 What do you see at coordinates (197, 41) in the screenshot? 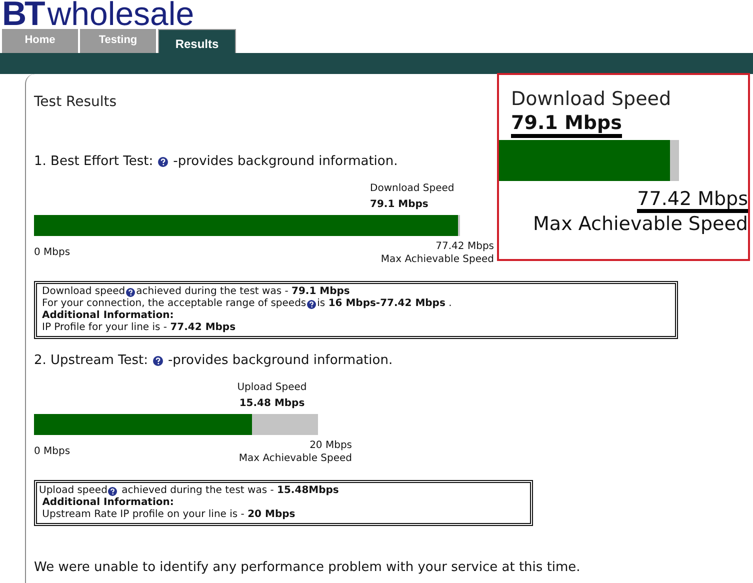
I see `nav-tab: Results` at bounding box center [197, 41].